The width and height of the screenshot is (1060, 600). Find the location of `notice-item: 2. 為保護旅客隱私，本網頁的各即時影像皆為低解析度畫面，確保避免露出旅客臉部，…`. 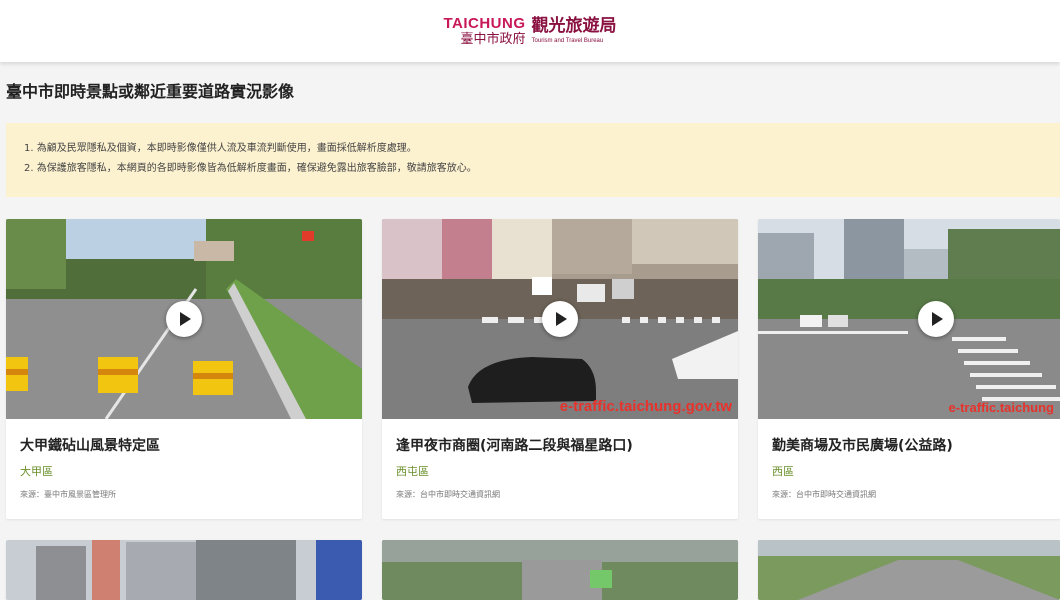

notice-item: 2. 為保護旅客隱私，本網頁的各即時影像皆為低解析度畫面，確保避免露出旅客臉部，… is located at coordinates (250, 168).